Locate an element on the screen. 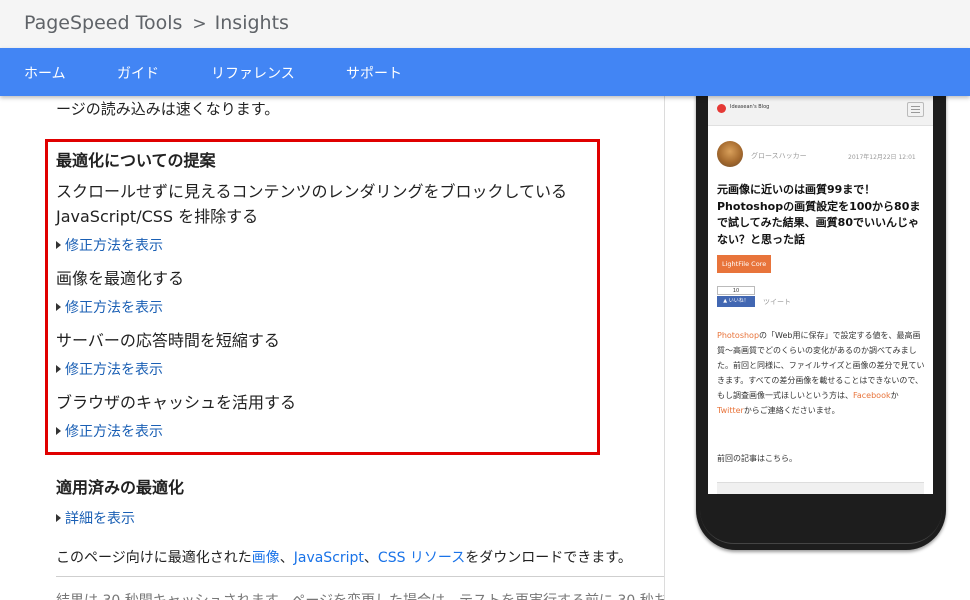 The width and height of the screenshot is (970, 600). like-count: 10 is located at coordinates (736, 290).